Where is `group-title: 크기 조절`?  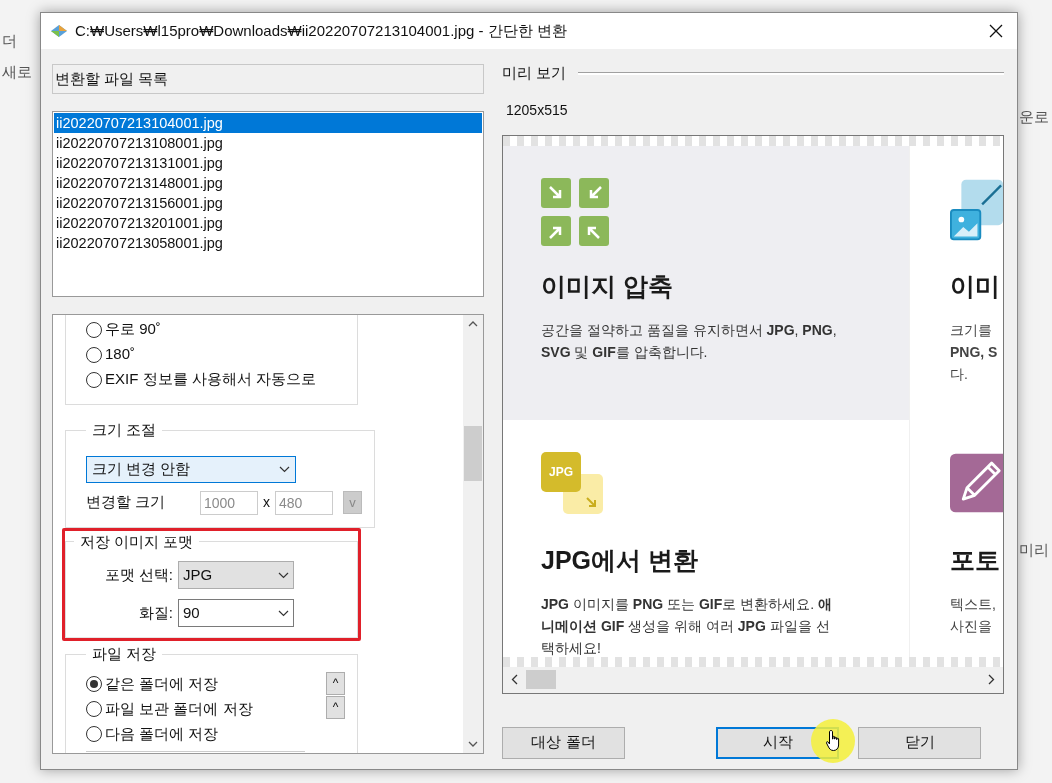
group-title: 크기 조절 is located at coordinates (124, 430).